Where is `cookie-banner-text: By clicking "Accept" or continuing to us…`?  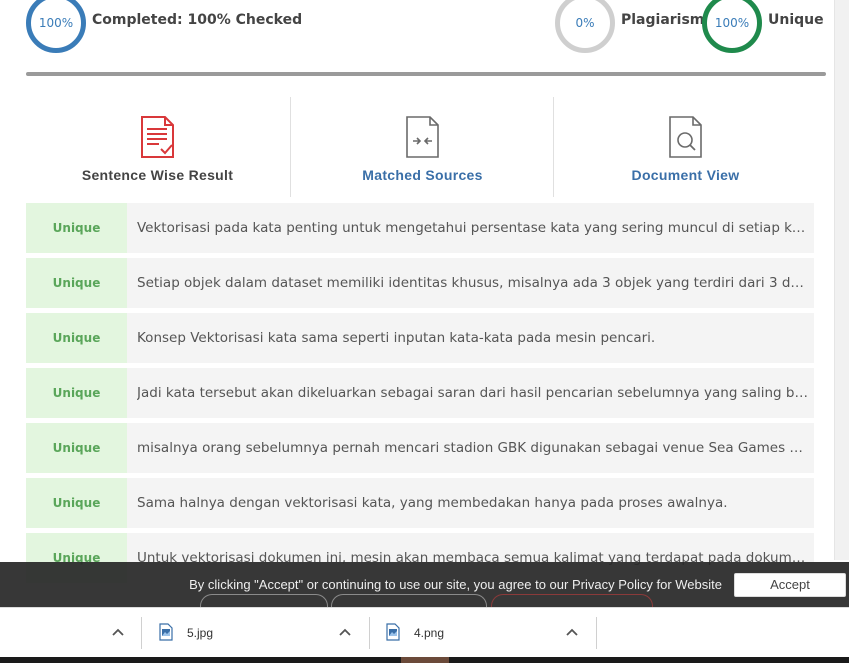
cookie-banner-text: By clicking "Accept" or continuing to us… is located at coordinates (455, 584).